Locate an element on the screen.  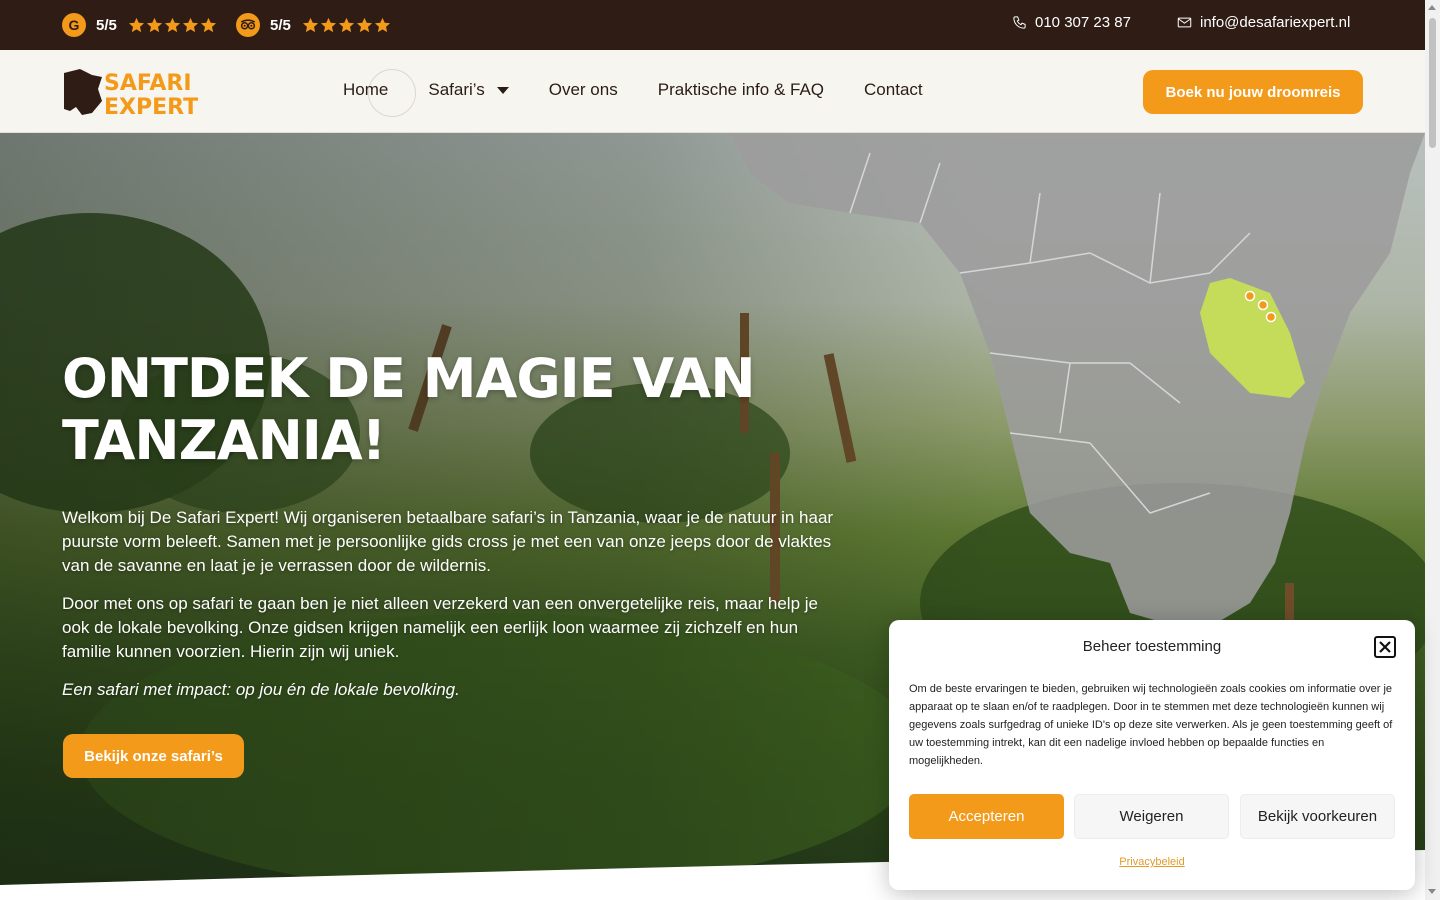
mail-icon is located at coordinates (1184, 22).